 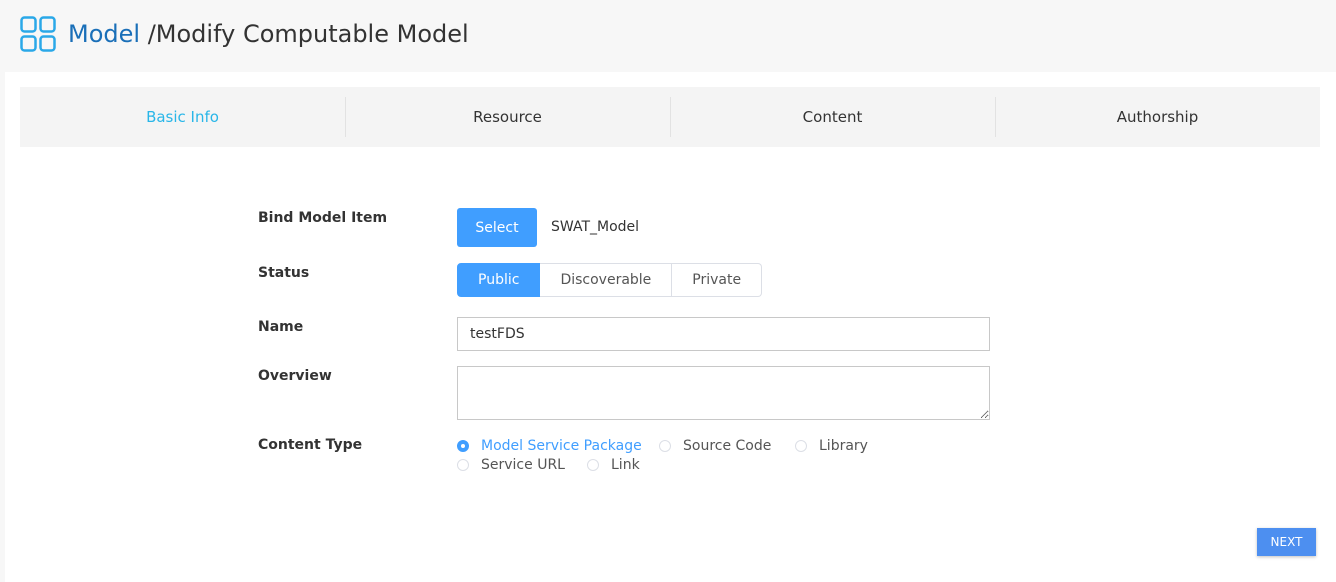 What do you see at coordinates (668, 36) in the screenshot?
I see `page-header: Model /Modify Computable Model` at bounding box center [668, 36].